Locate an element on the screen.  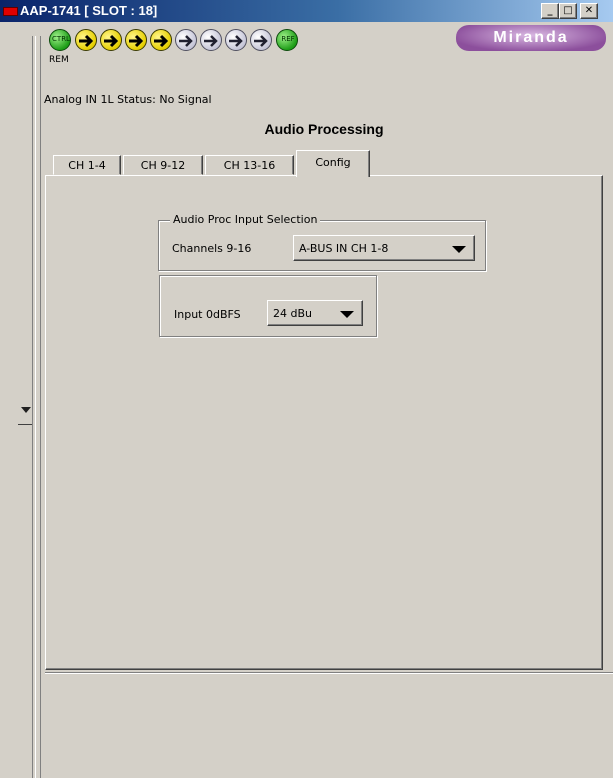
signal-status-text: Analog IN 1L Status: No Signal is located at coordinates (128, 99).